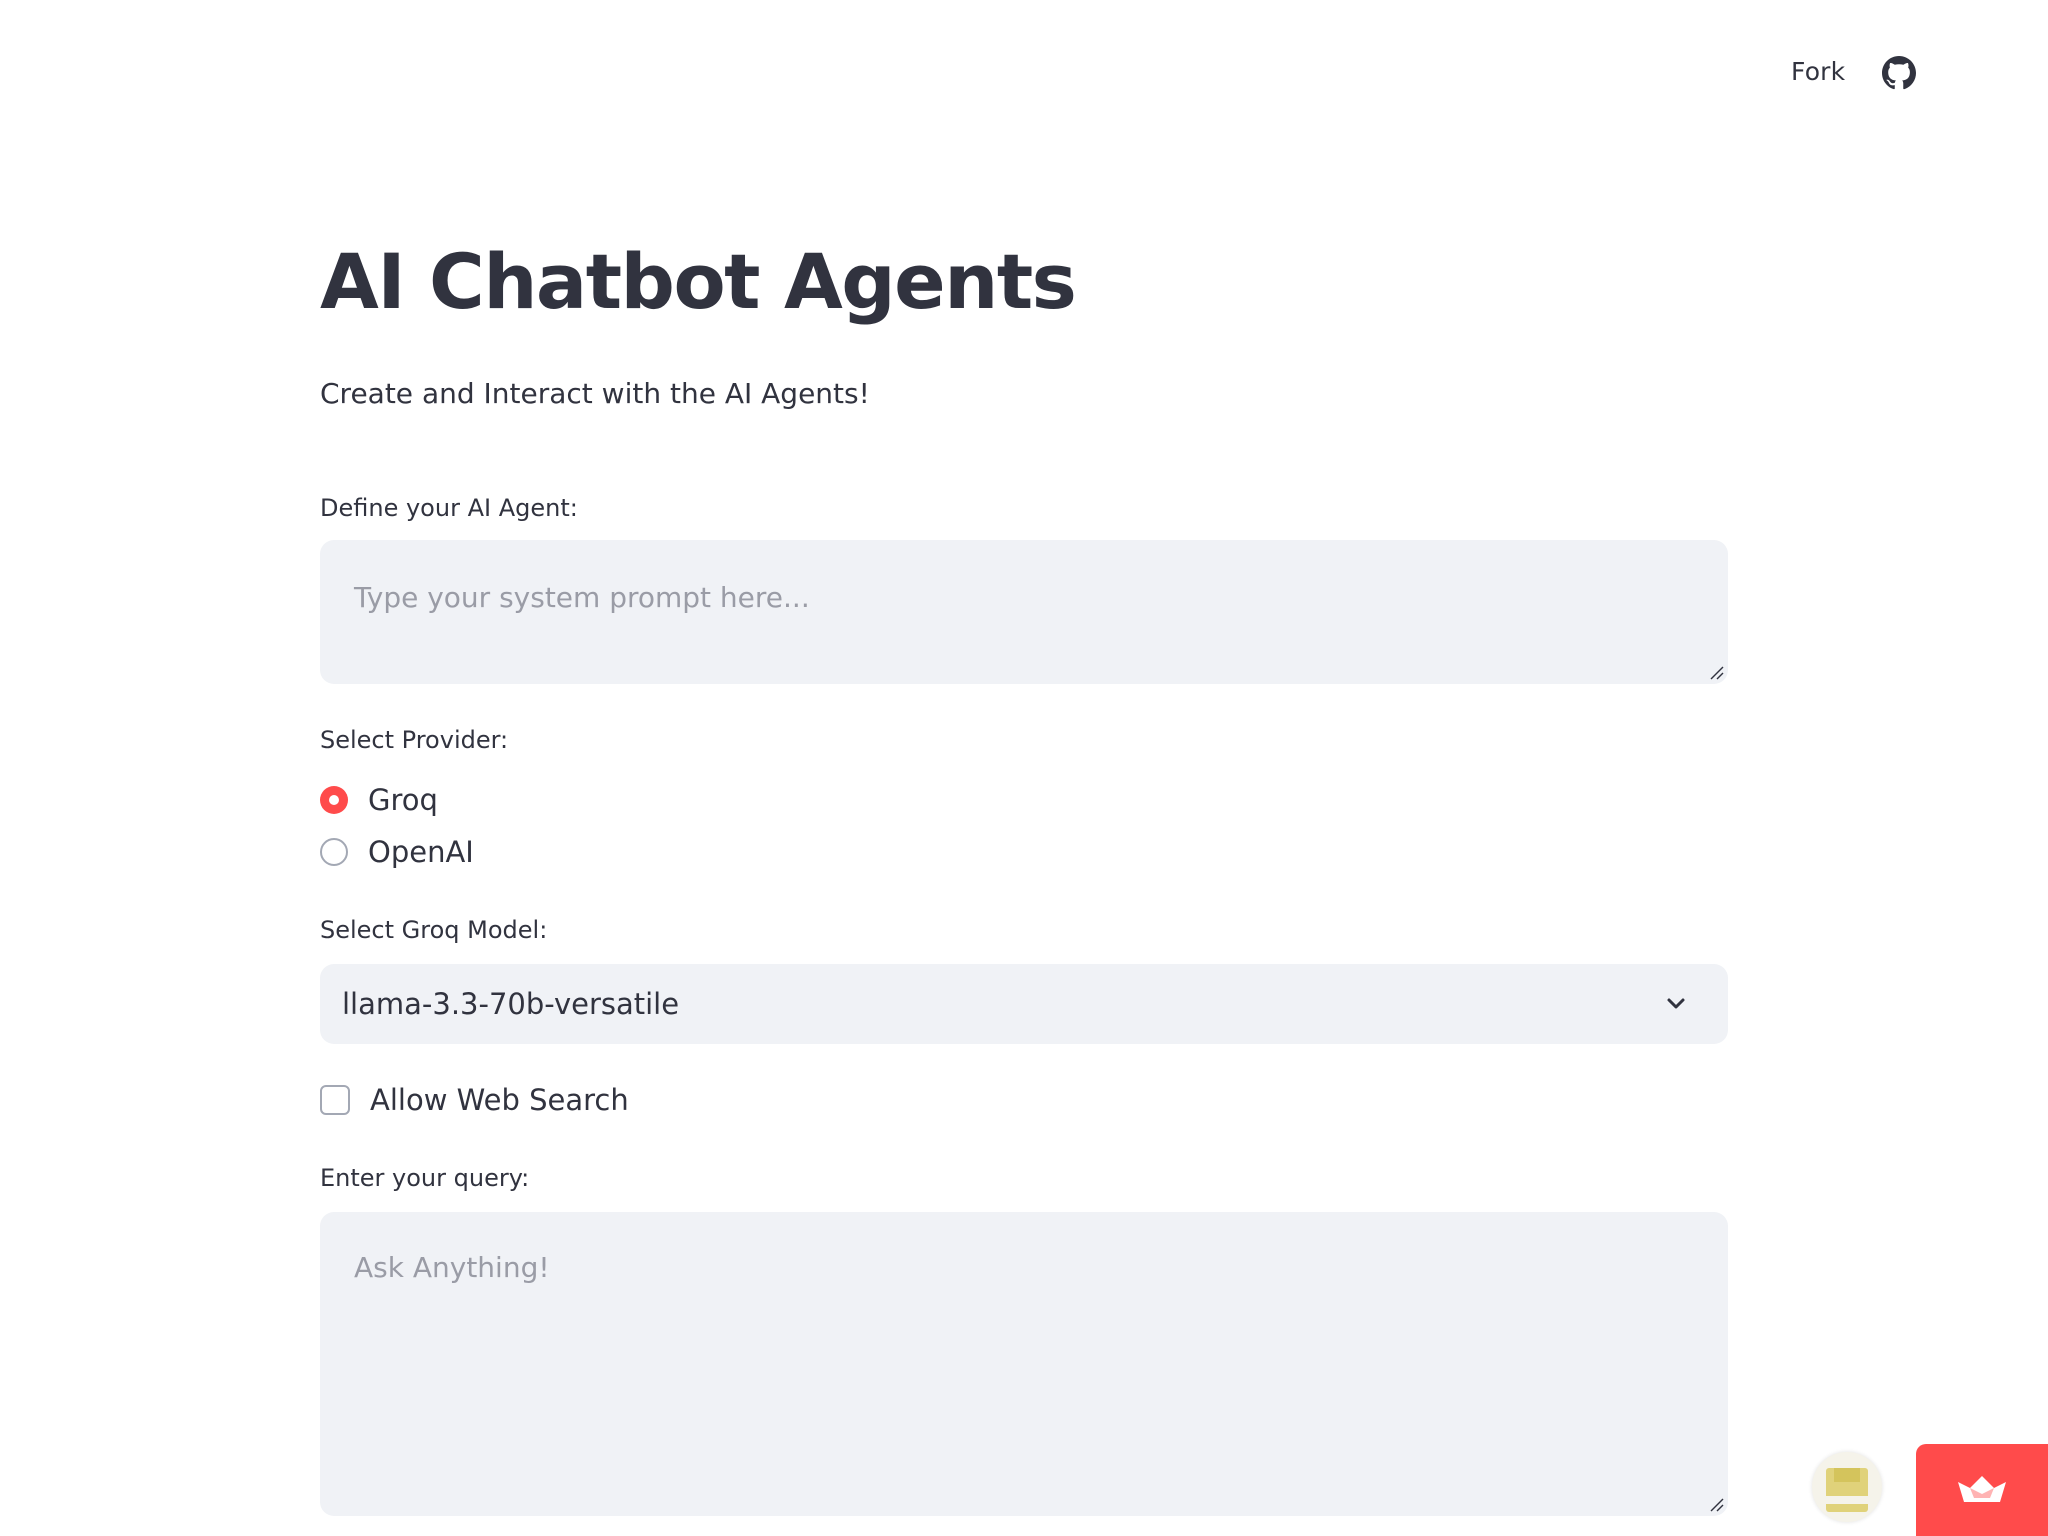 The image size is (2048, 1536). I want to click on query-textarea: Ask Anything!, so click(1024, 1364).